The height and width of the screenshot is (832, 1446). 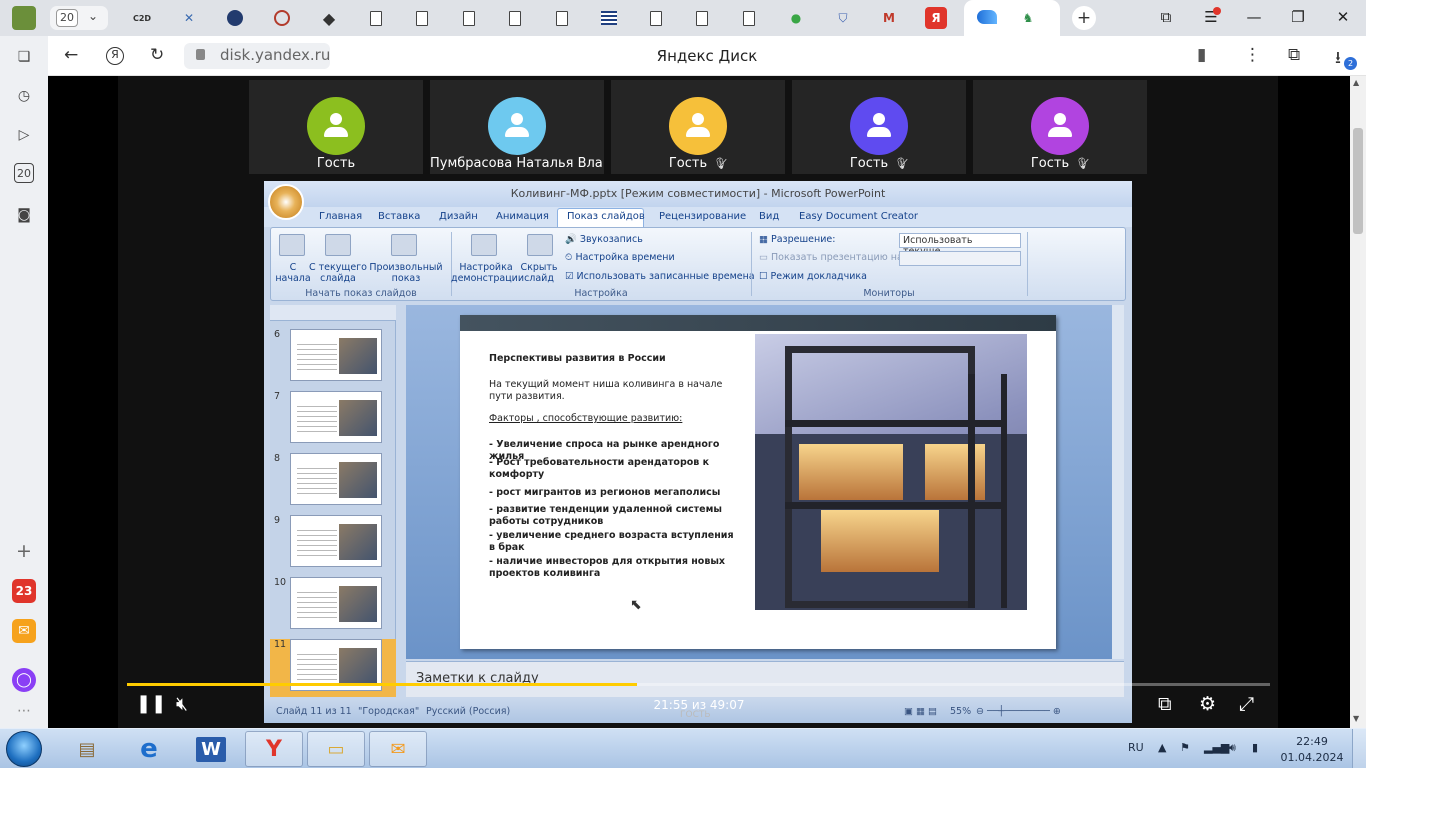 What do you see at coordinates (336, 127) in the screenshot?
I see `participant-tile: Гость` at bounding box center [336, 127].